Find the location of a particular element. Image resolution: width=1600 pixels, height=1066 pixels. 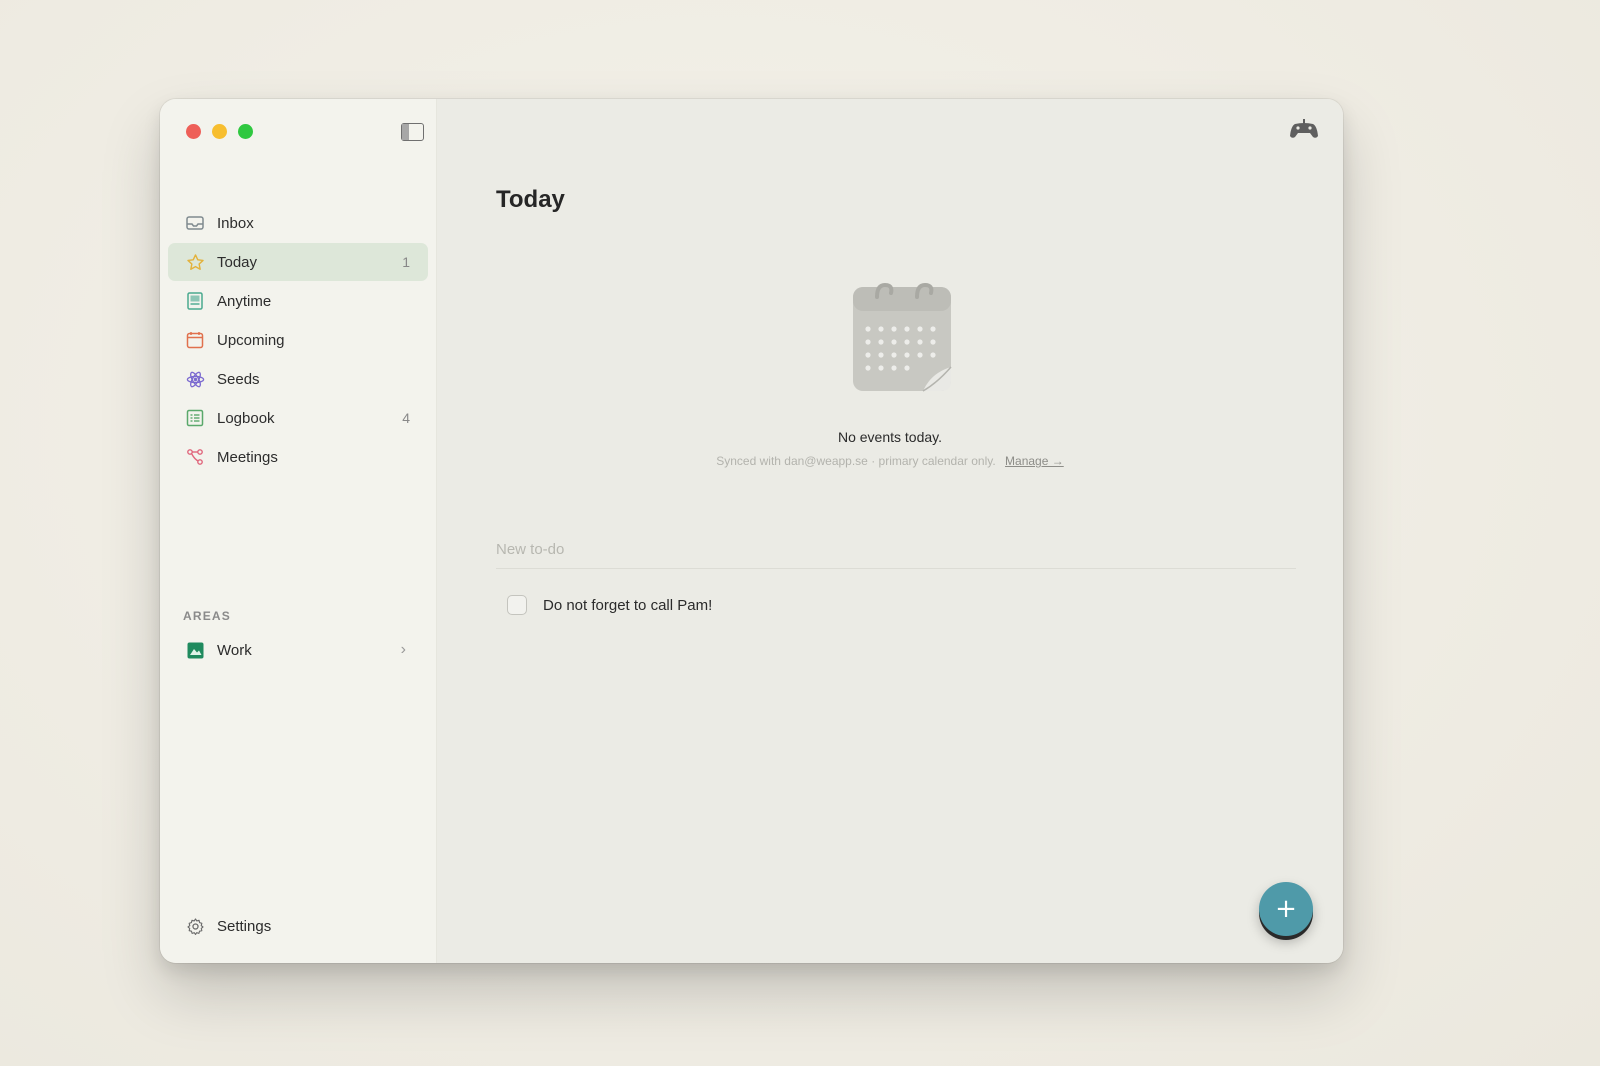

new-todo-input: New to-do is located at coordinates (896, 550).